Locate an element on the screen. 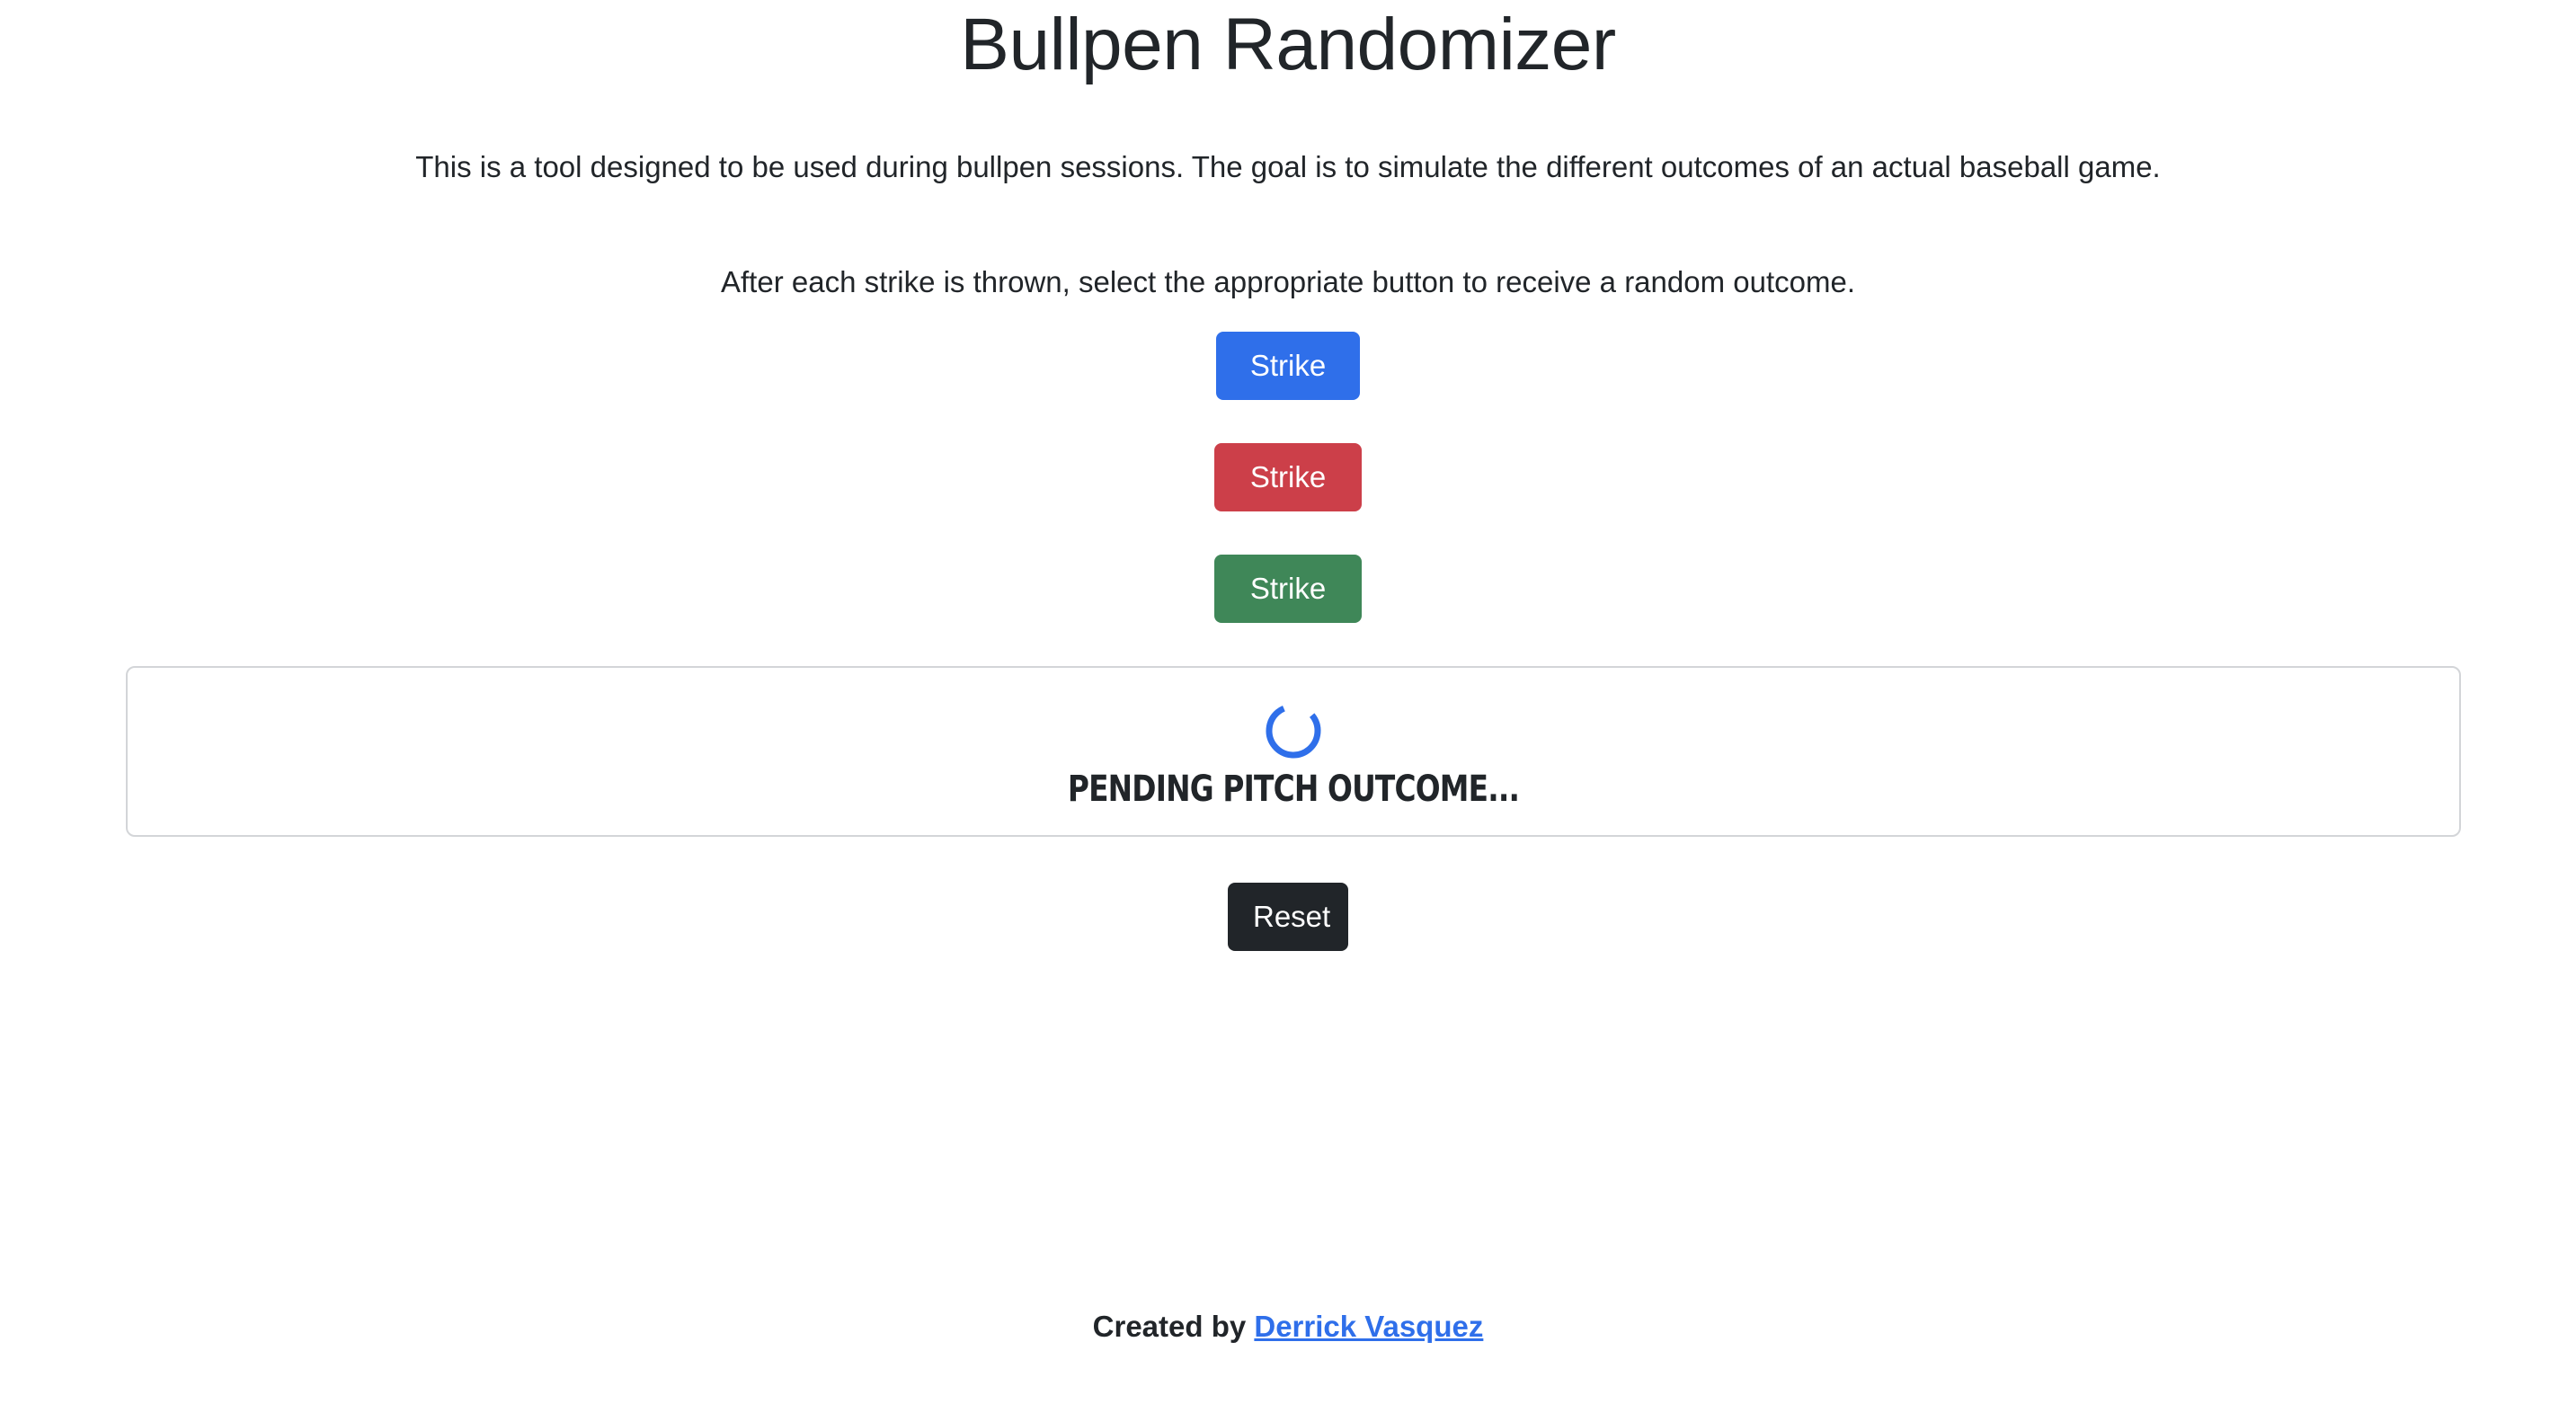  author-link: Derrick Vasquez is located at coordinates (1368, 1326).